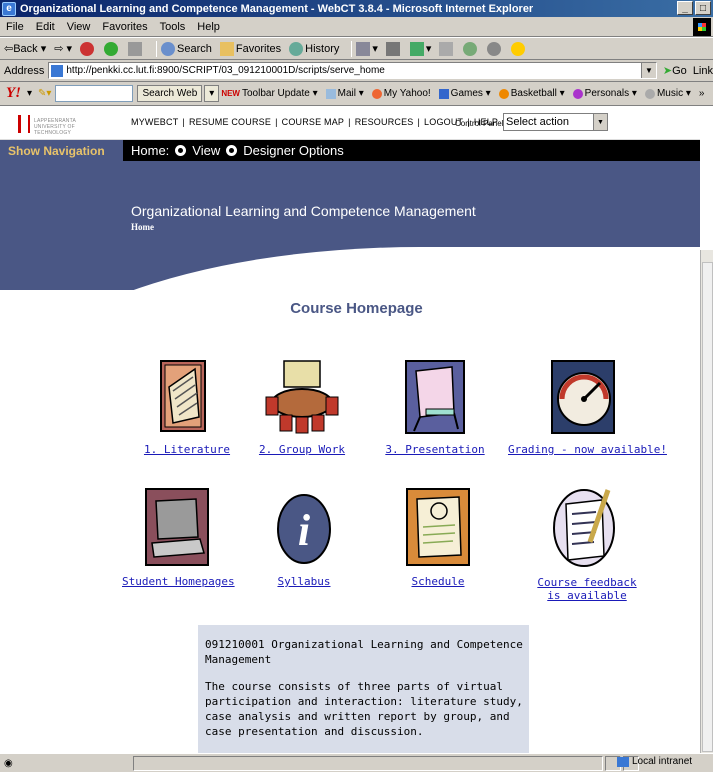 The height and width of the screenshot is (772, 713). What do you see at coordinates (142, 227) in the screenshot?
I see `breadcrumb: Home` at bounding box center [142, 227].